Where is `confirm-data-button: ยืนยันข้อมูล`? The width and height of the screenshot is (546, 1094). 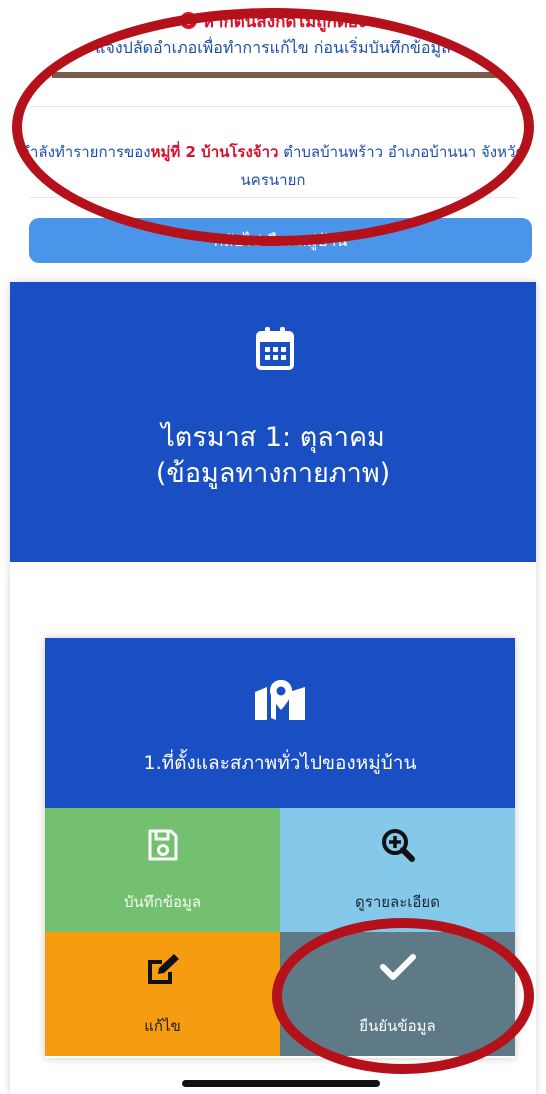 confirm-data-button: ยืนยันข้อมูล is located at coordinates (397, 994).